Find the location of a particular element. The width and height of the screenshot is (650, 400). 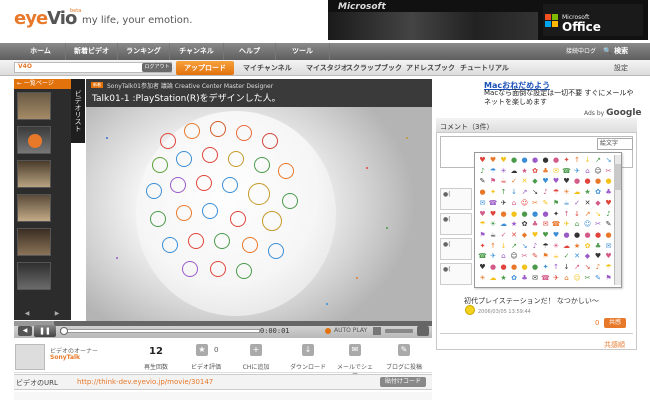

emoji-dropdown: 絵文字 is located at coordinates (615, 144).